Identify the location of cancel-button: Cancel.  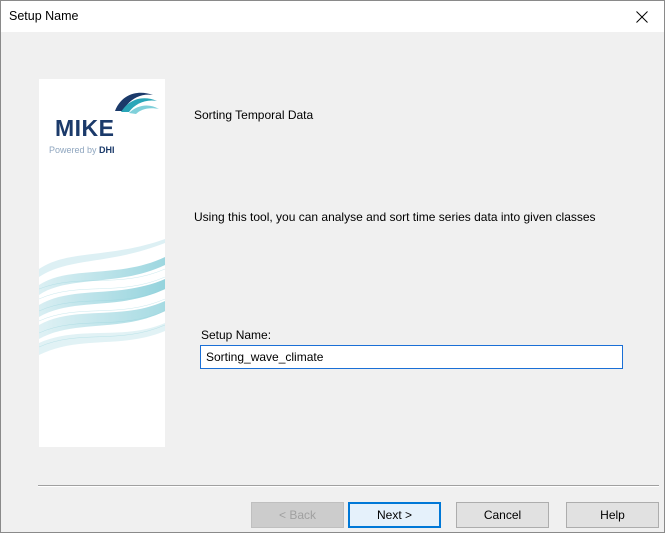
(502, 515).